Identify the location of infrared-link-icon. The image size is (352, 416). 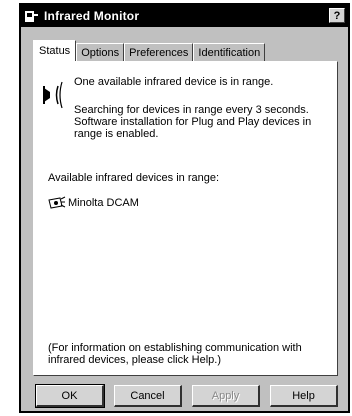
(53, 95).